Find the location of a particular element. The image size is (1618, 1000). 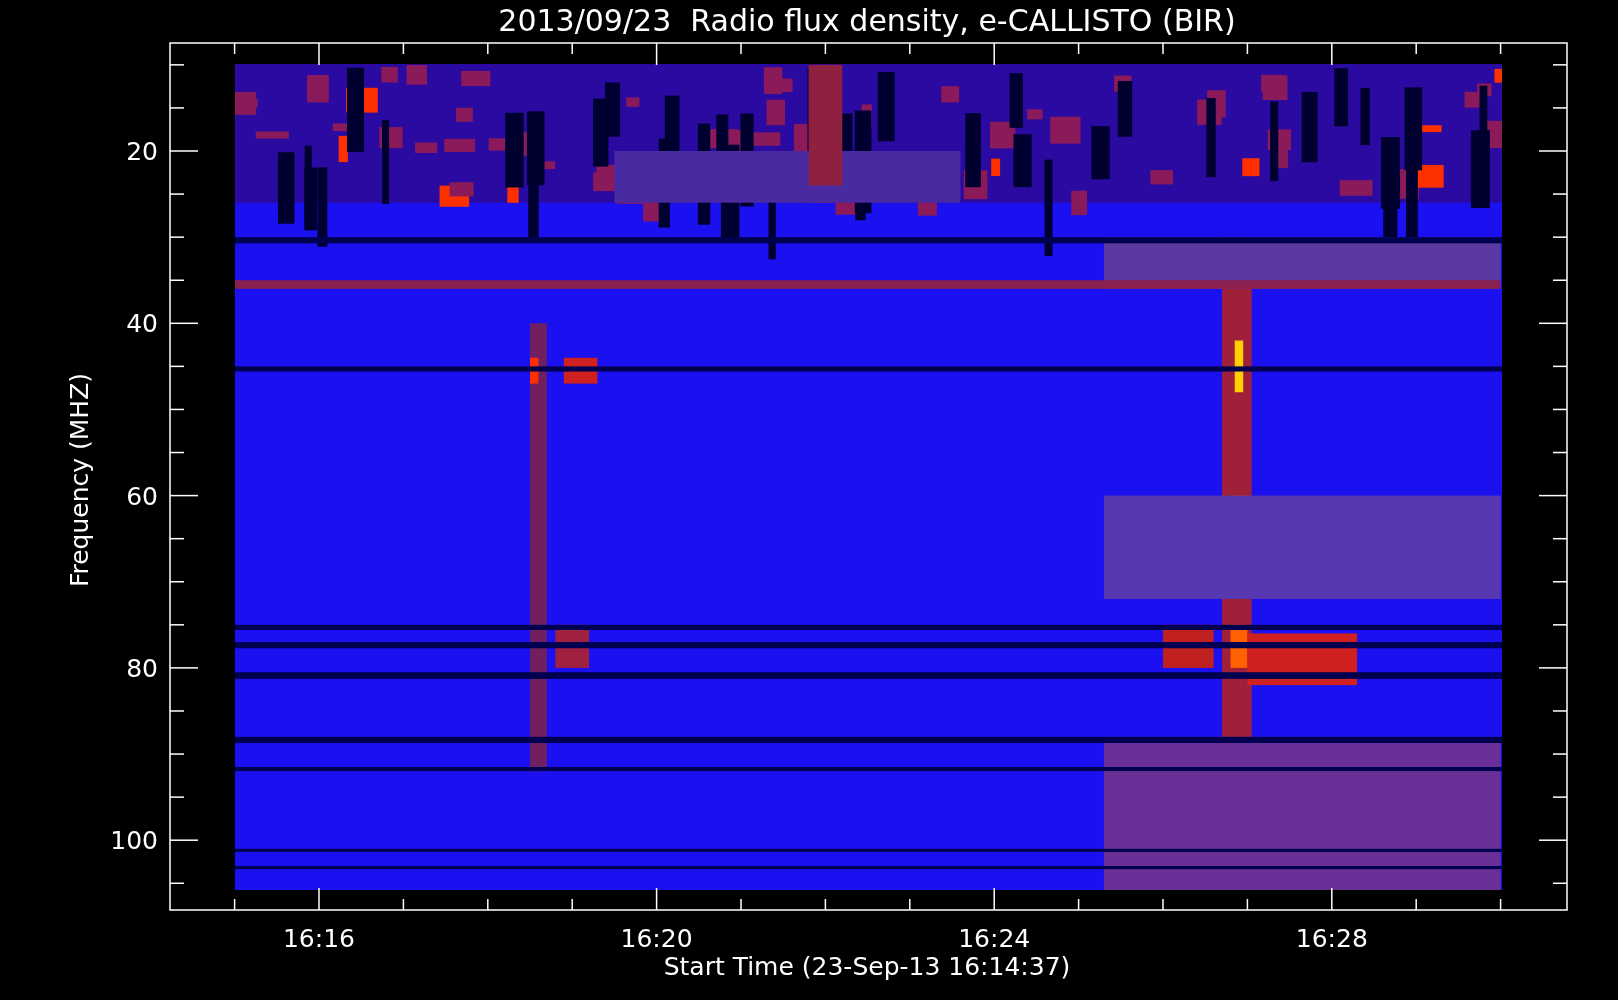

chart-title: 2013/09/23 Radio flux density, e-CALLISTO (BIR) is located at coordinates (867, 20).